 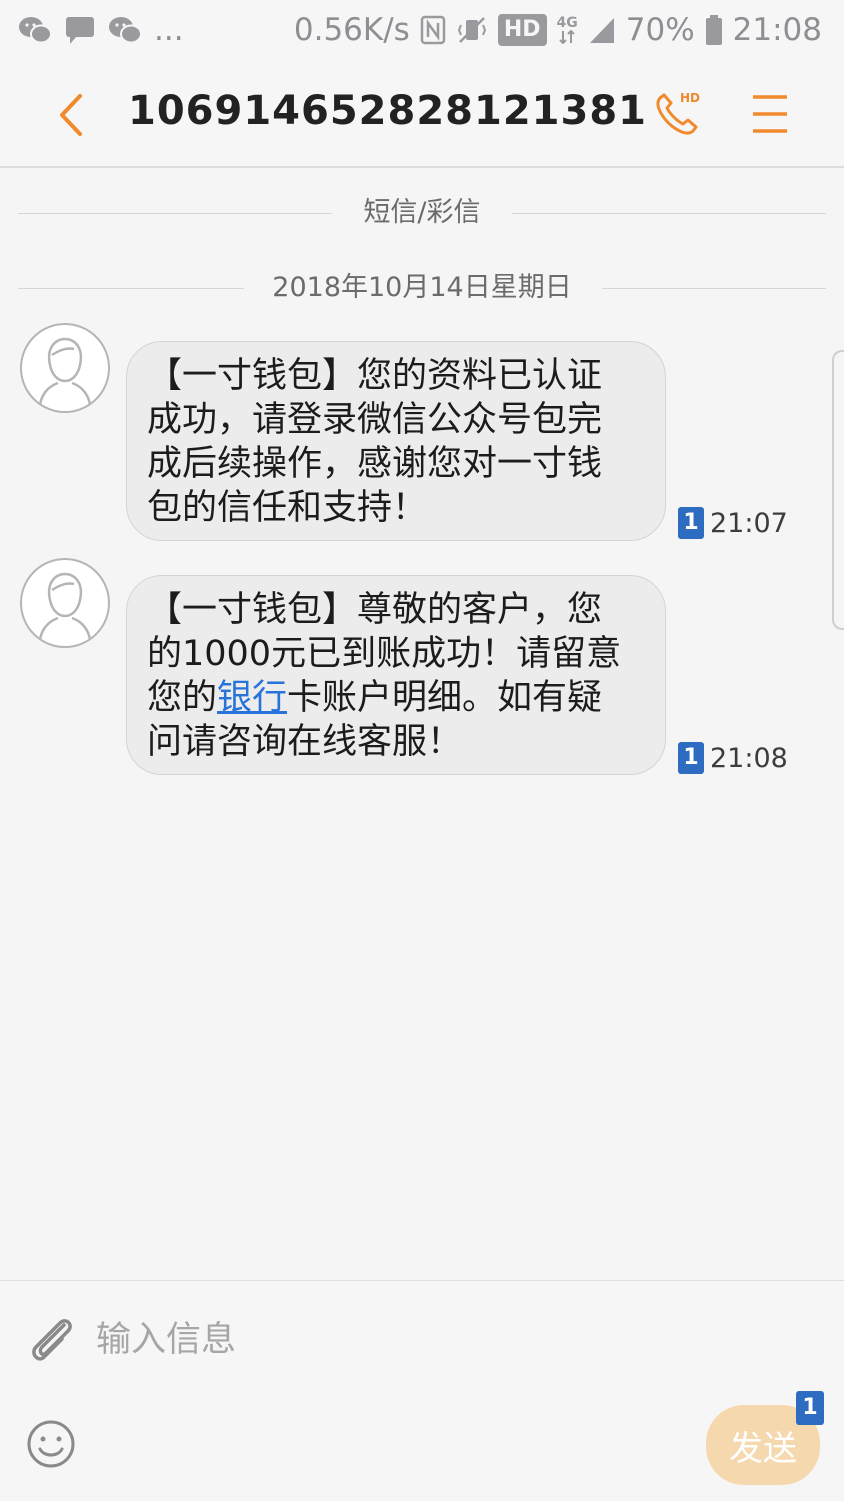 I want to click on status-bar-right: 0.56K/s HD 4G 70% 21:08, so click(x=558, y=30).